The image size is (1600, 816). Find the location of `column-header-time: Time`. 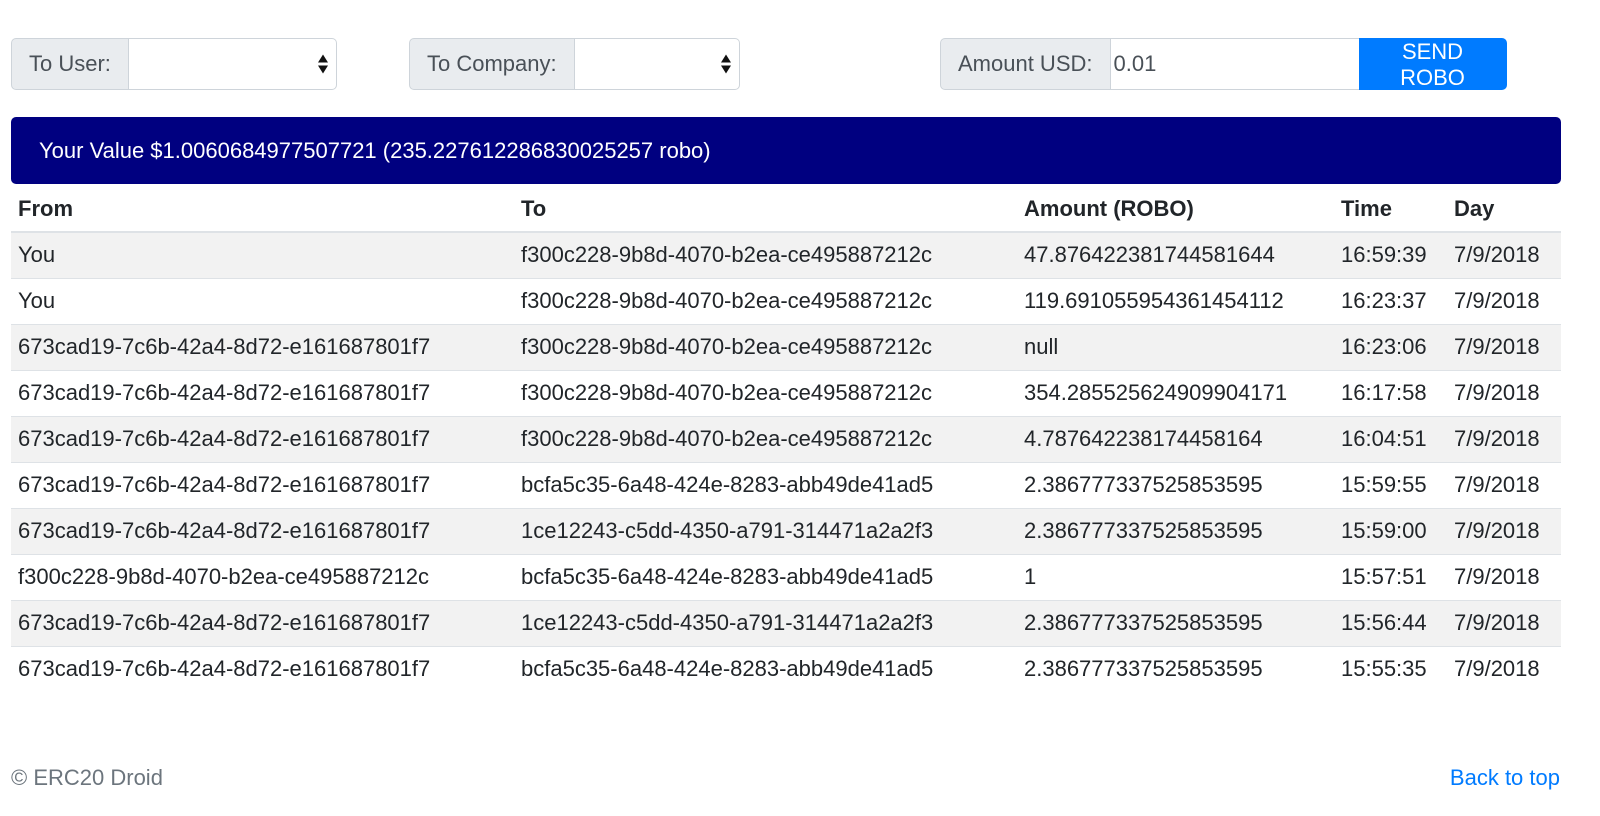

column-header-time: Time is located at coordinates (1390, 209).